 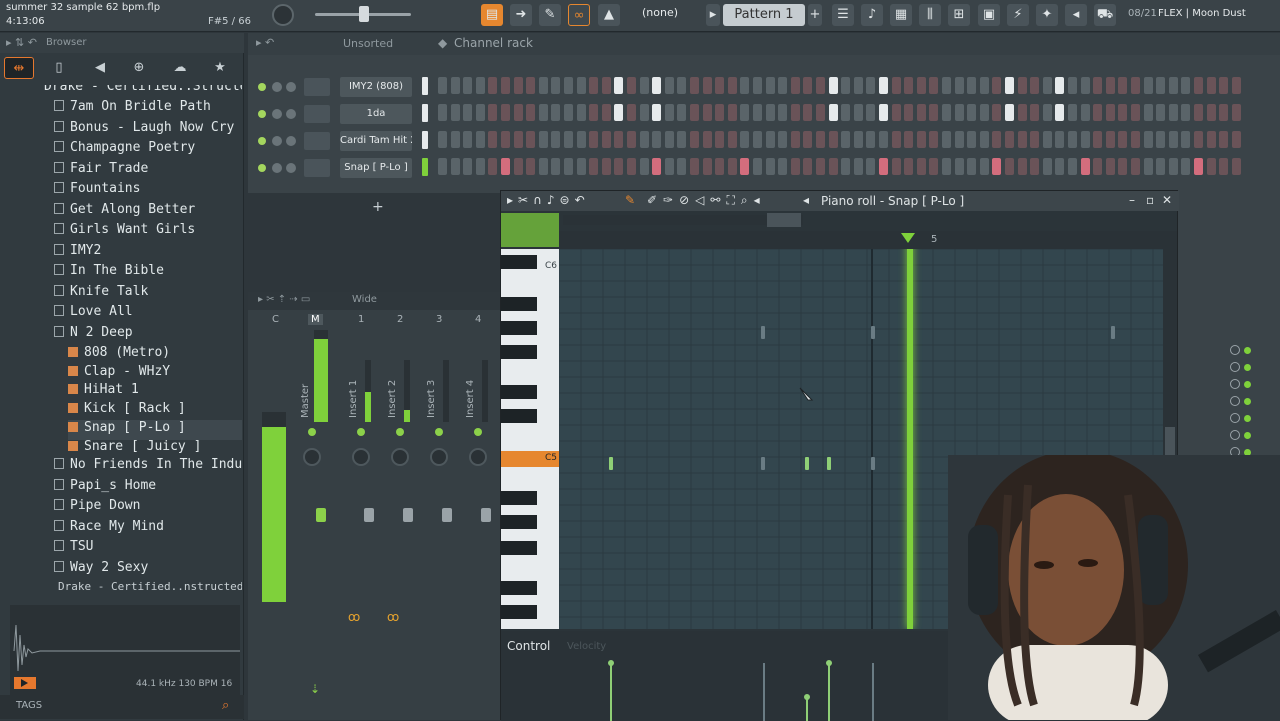 I want to click on channel-mixer-route, so click(x=317, y=141).